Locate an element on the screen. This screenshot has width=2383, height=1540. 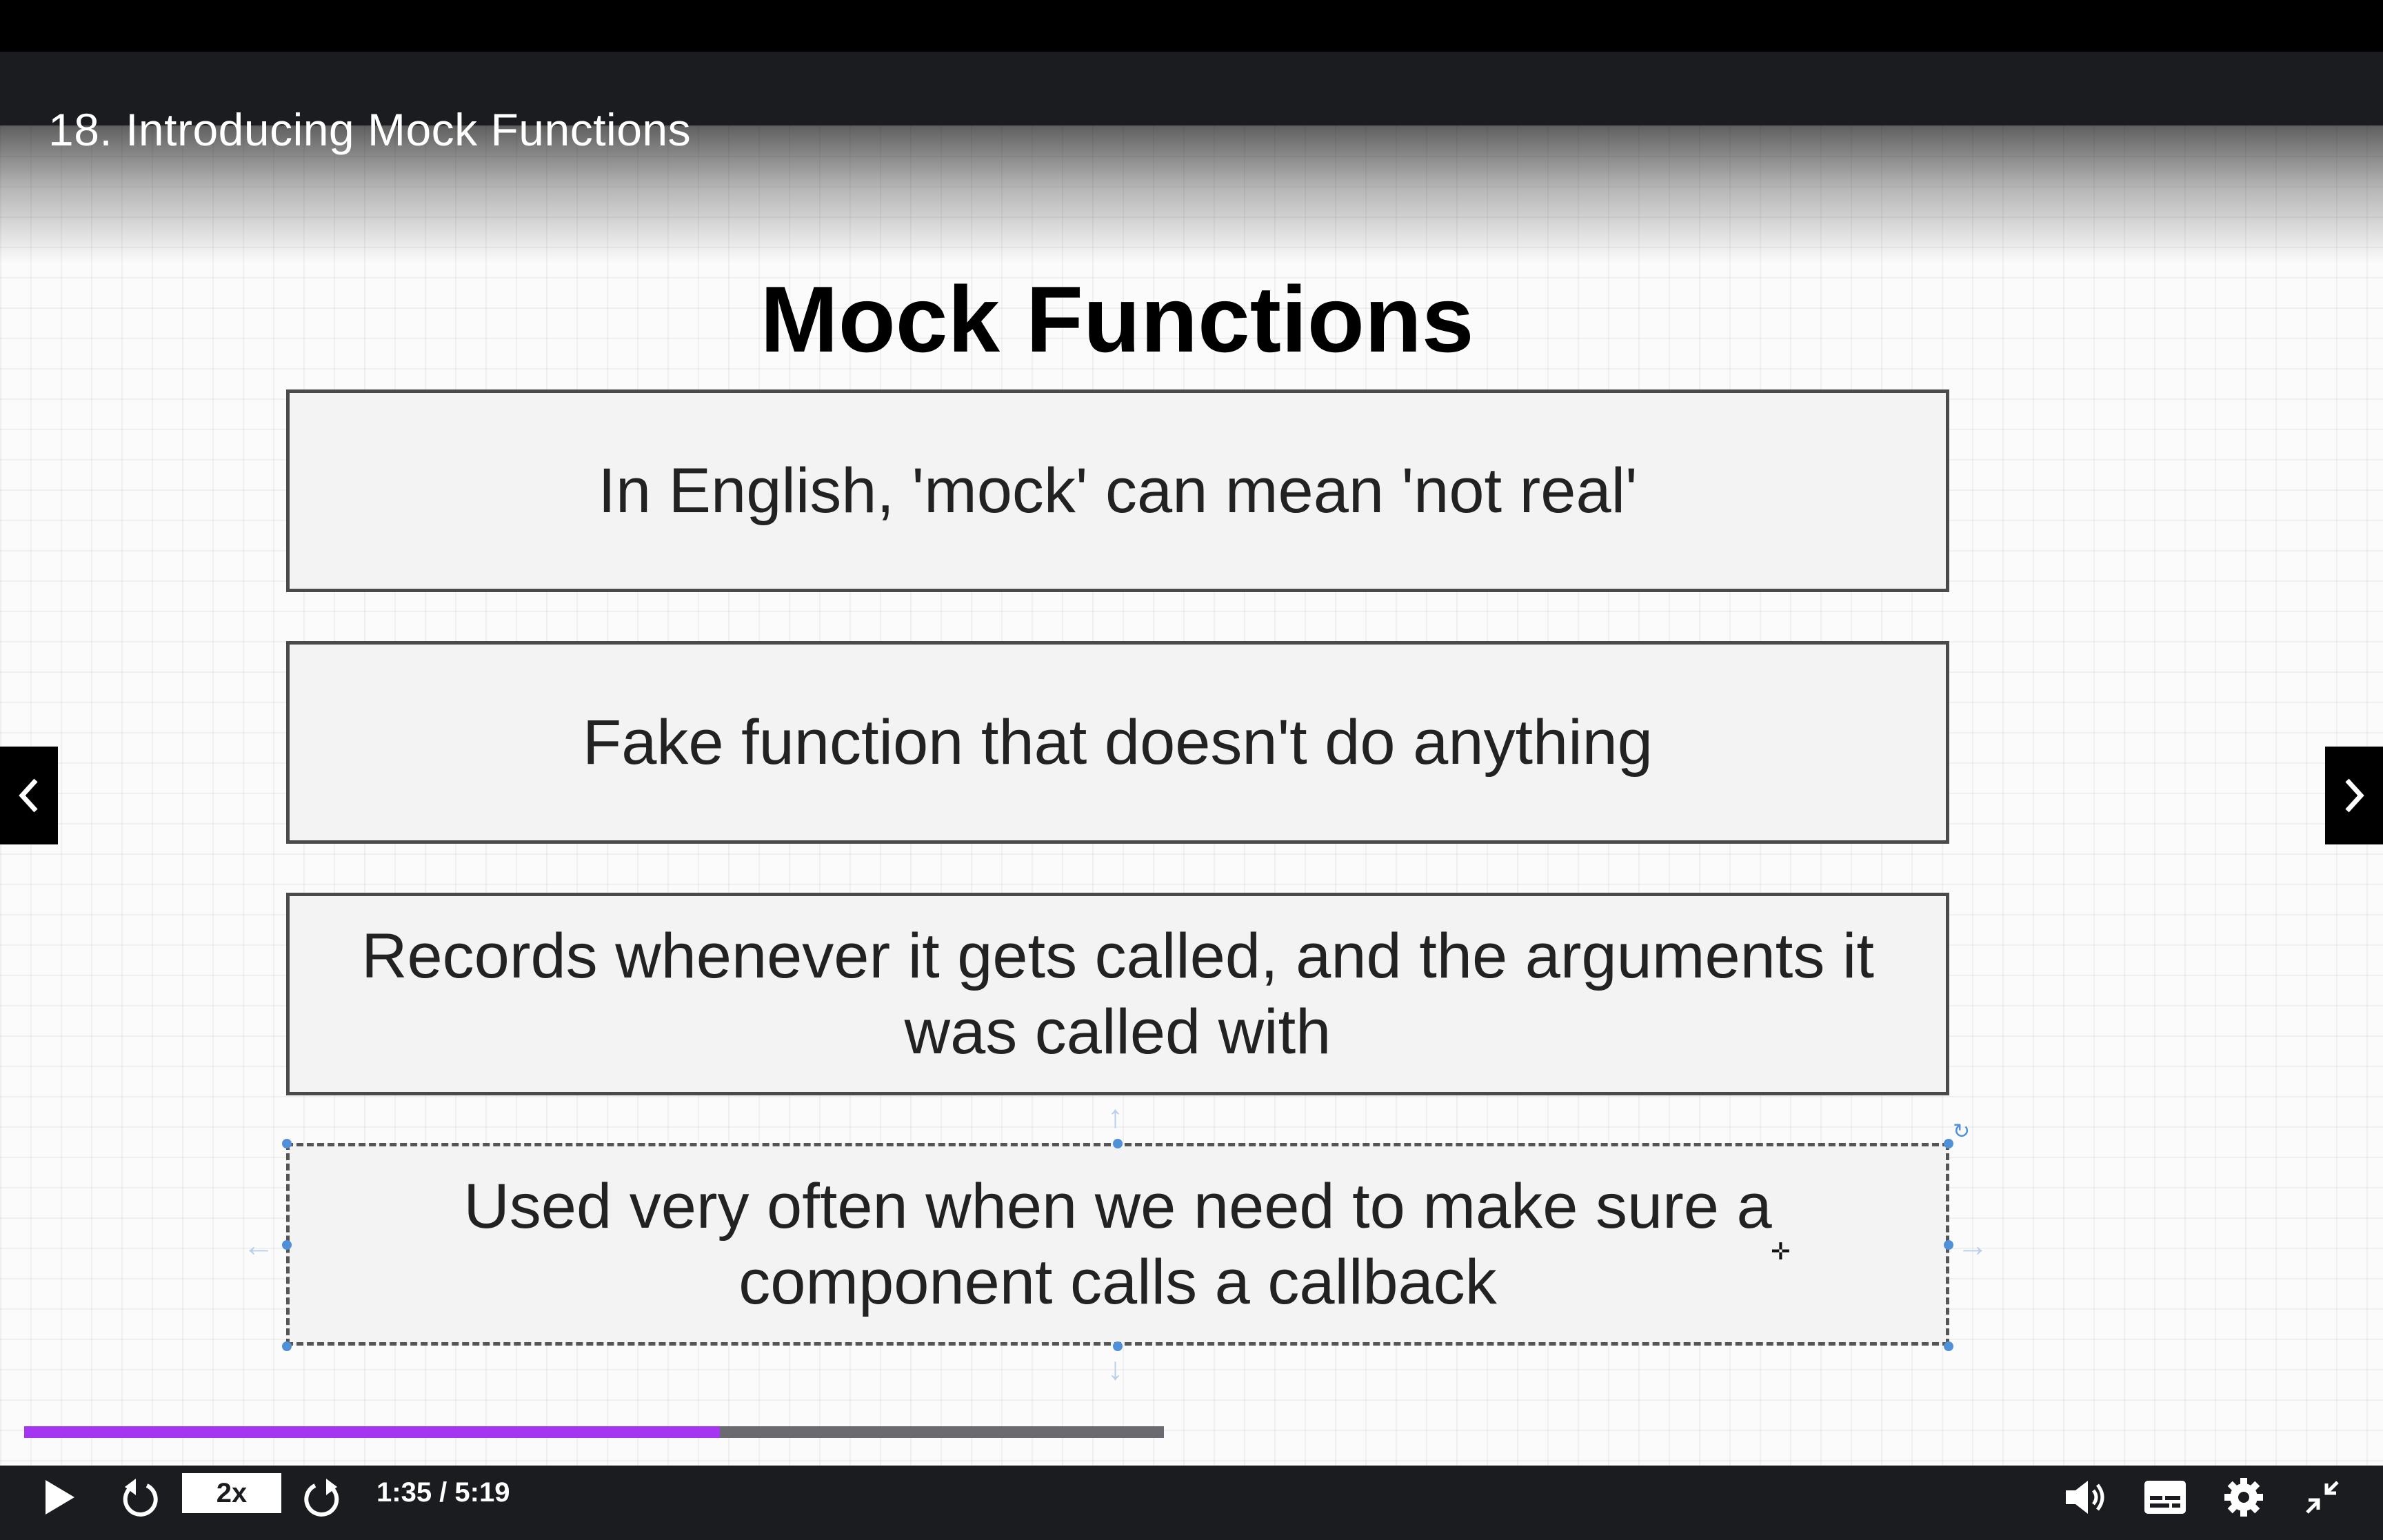
top-bar is located at coordinates (1191, 26).